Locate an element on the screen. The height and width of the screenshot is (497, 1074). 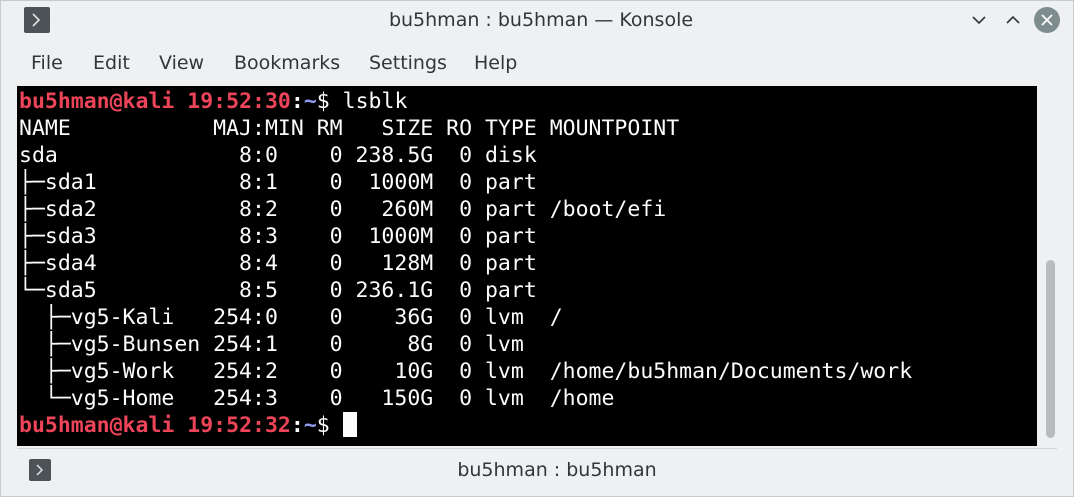
prompt-time: 19:52:32 is located at coordinates (239, 425).